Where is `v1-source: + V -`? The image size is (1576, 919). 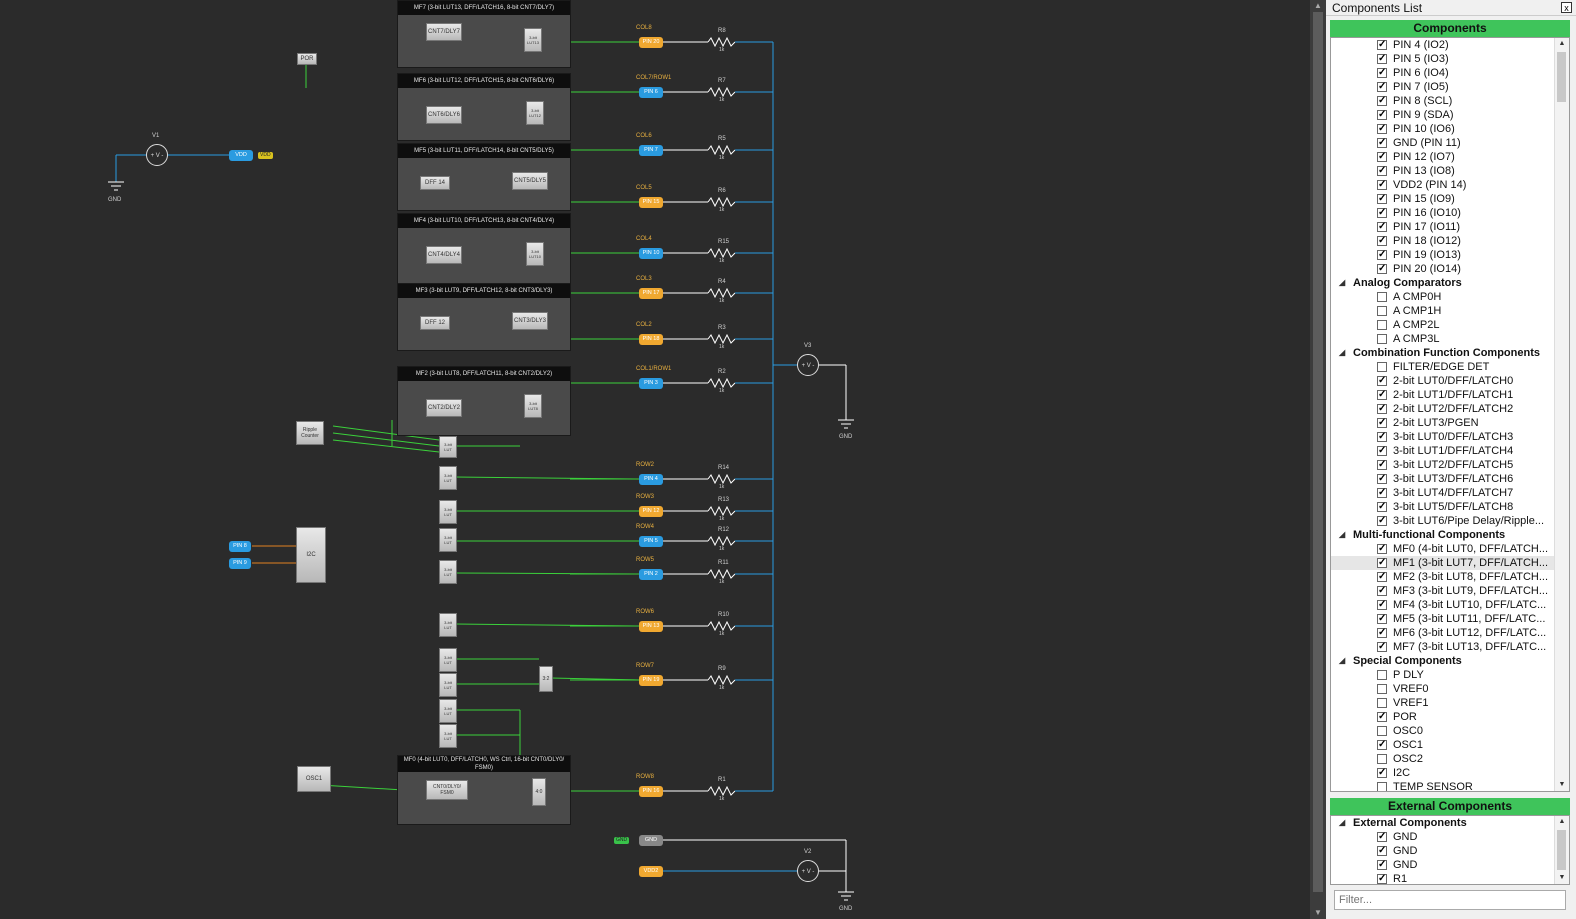
v1-source: + V - is located at coordinates (157, 155).